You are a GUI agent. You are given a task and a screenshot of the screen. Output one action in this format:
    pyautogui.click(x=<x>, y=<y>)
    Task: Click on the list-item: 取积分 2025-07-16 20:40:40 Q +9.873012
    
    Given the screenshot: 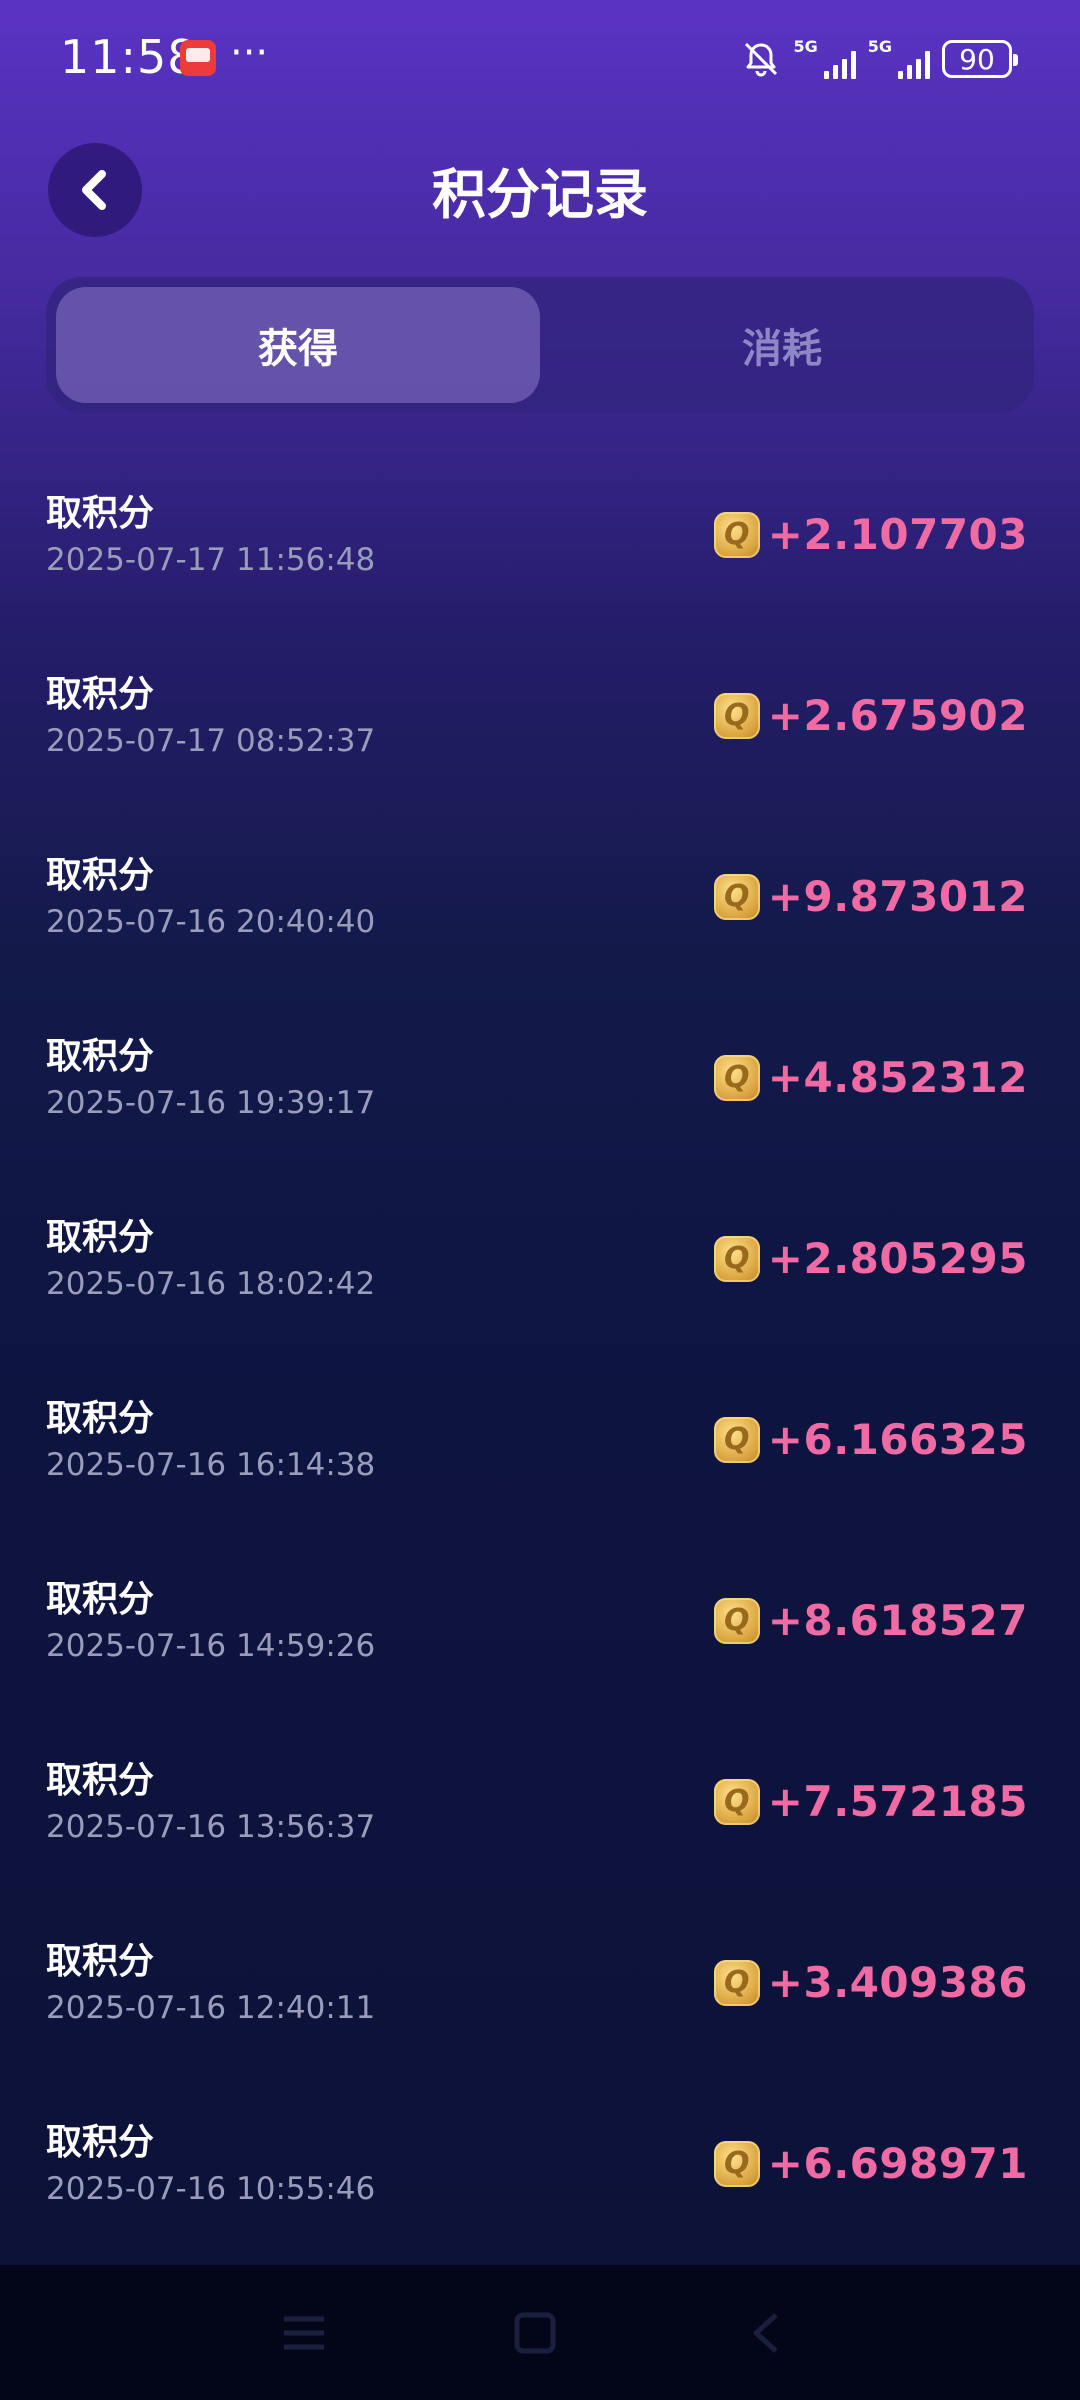 What is the action you would take?
    pyautogui.click(x=540, y=912)
    